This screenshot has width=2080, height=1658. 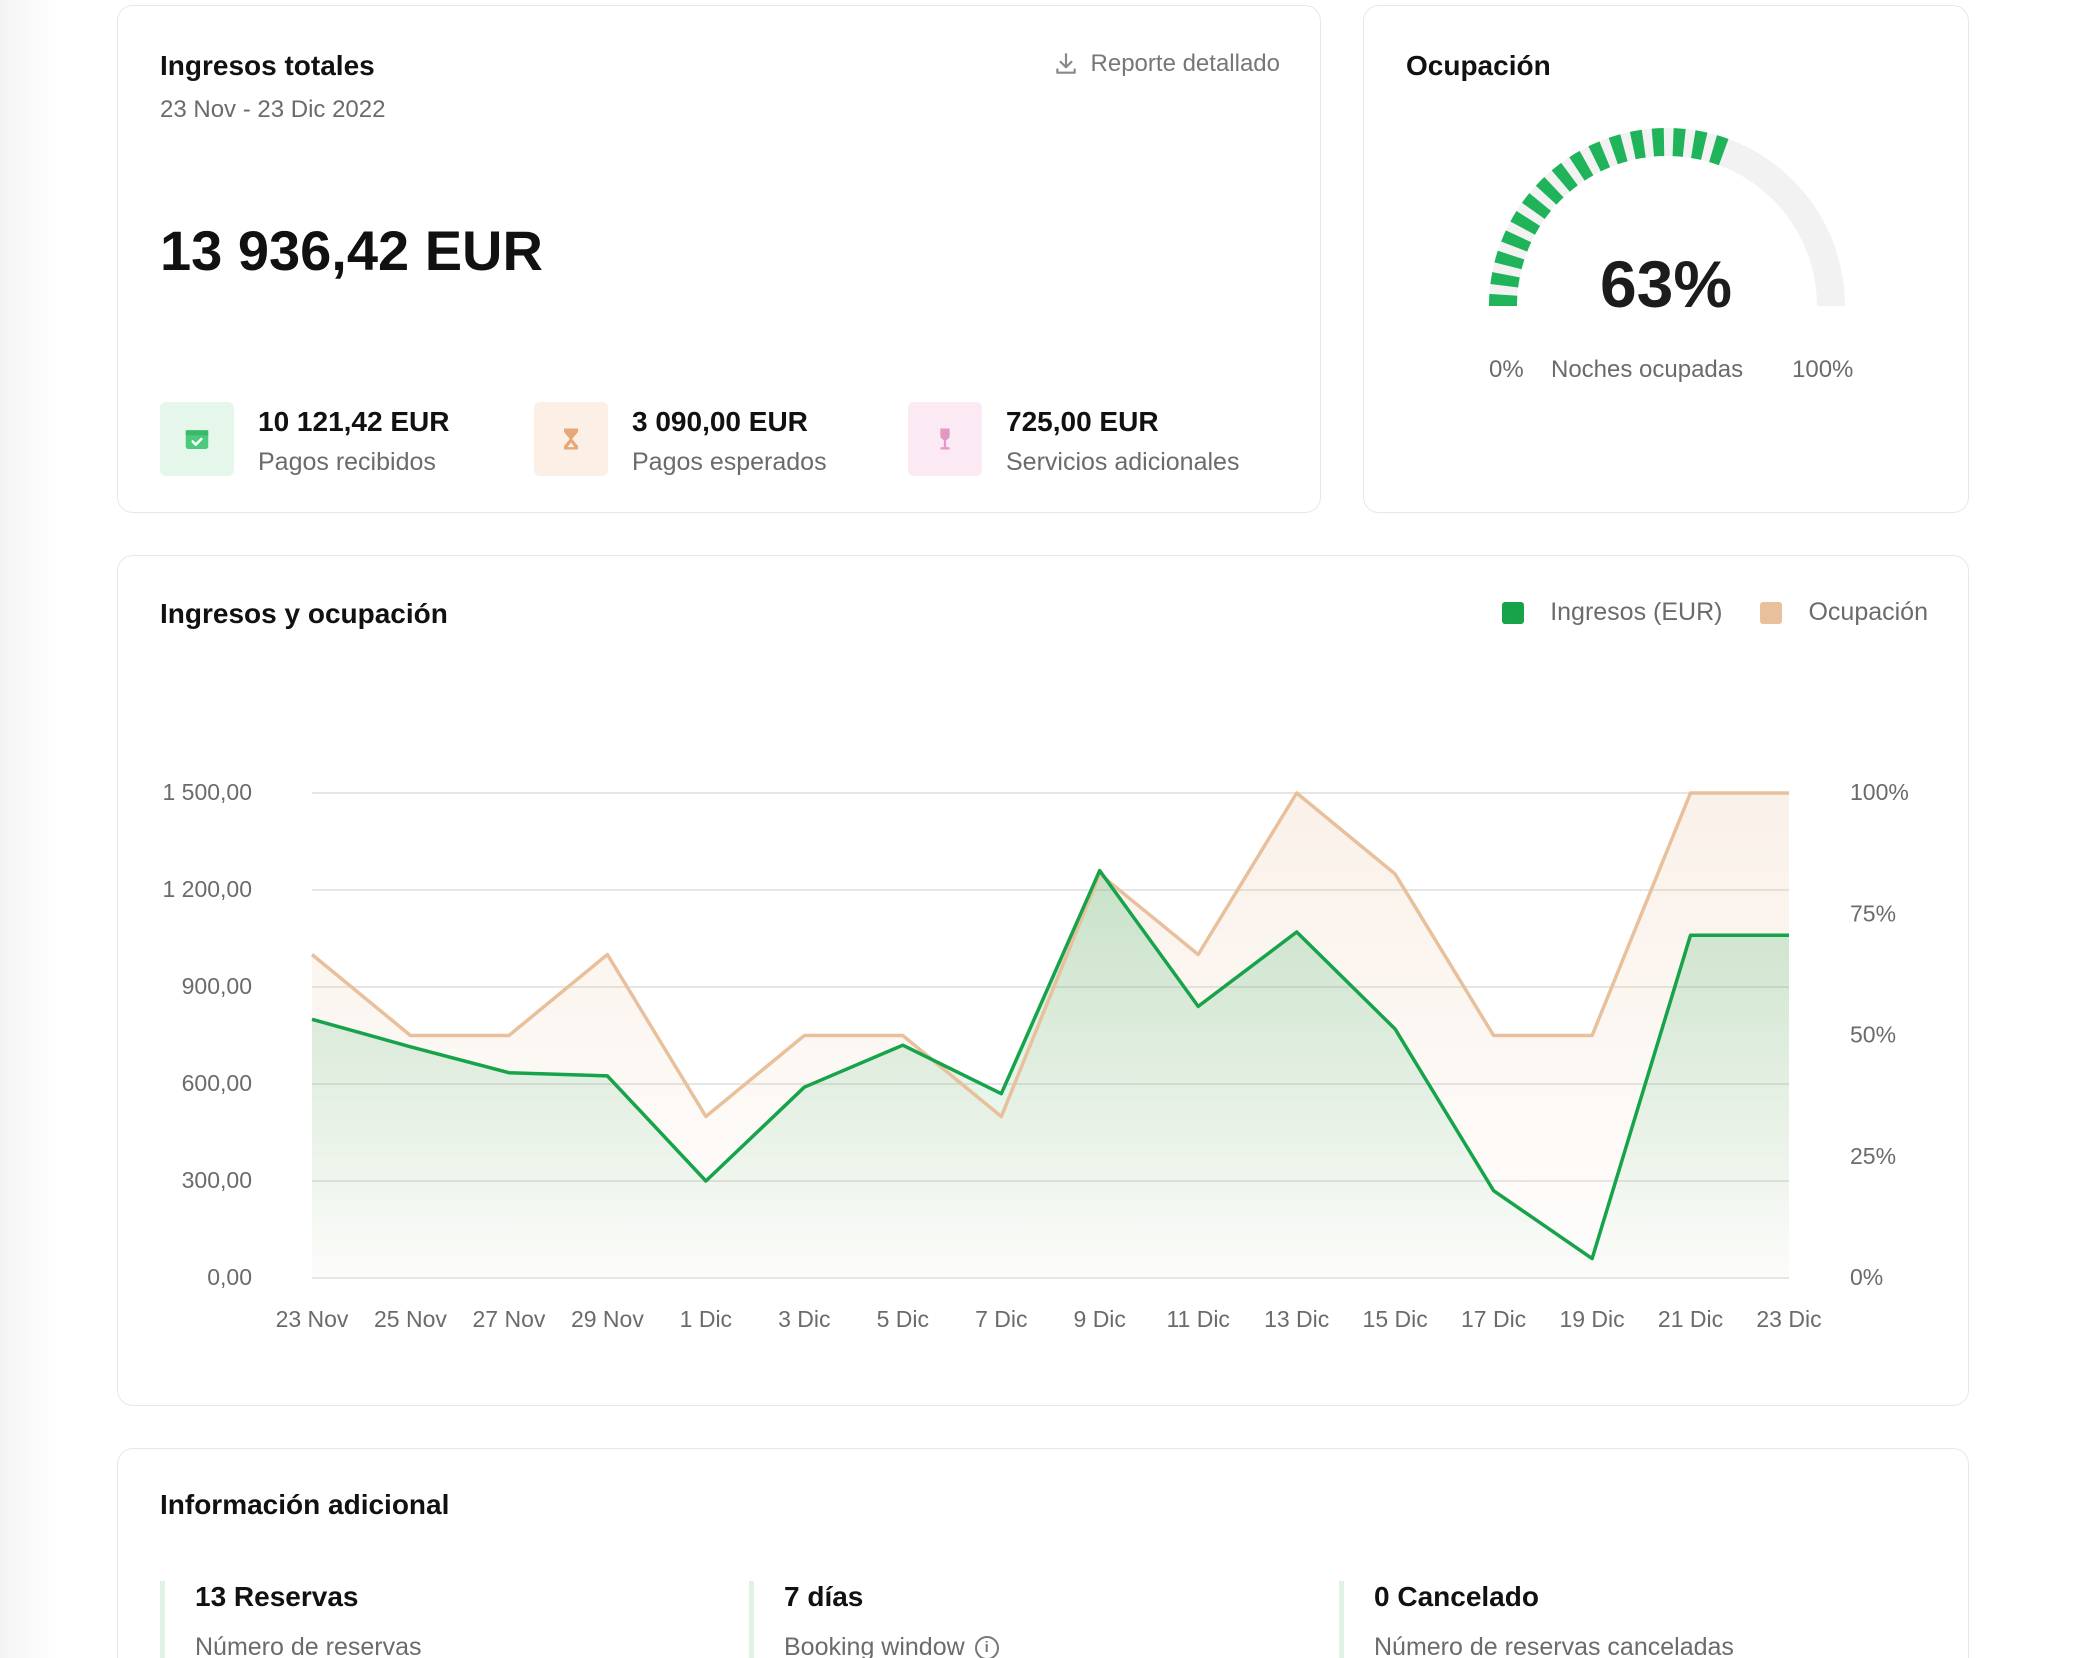 I want to click on x-tick-label: 27 Nov, so click(x=508, y=1319).